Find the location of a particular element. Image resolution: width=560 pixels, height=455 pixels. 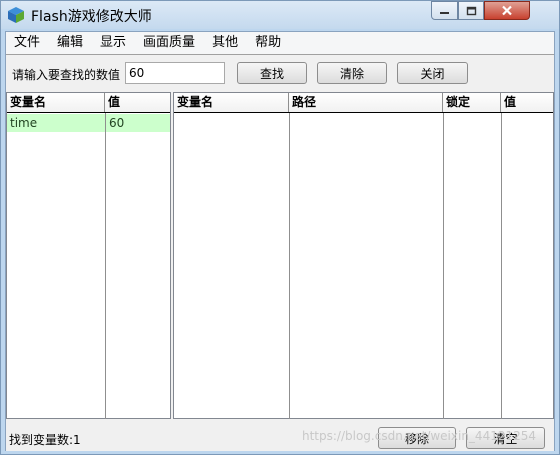

find-button: 查找 is located at coordinates (272, 73).